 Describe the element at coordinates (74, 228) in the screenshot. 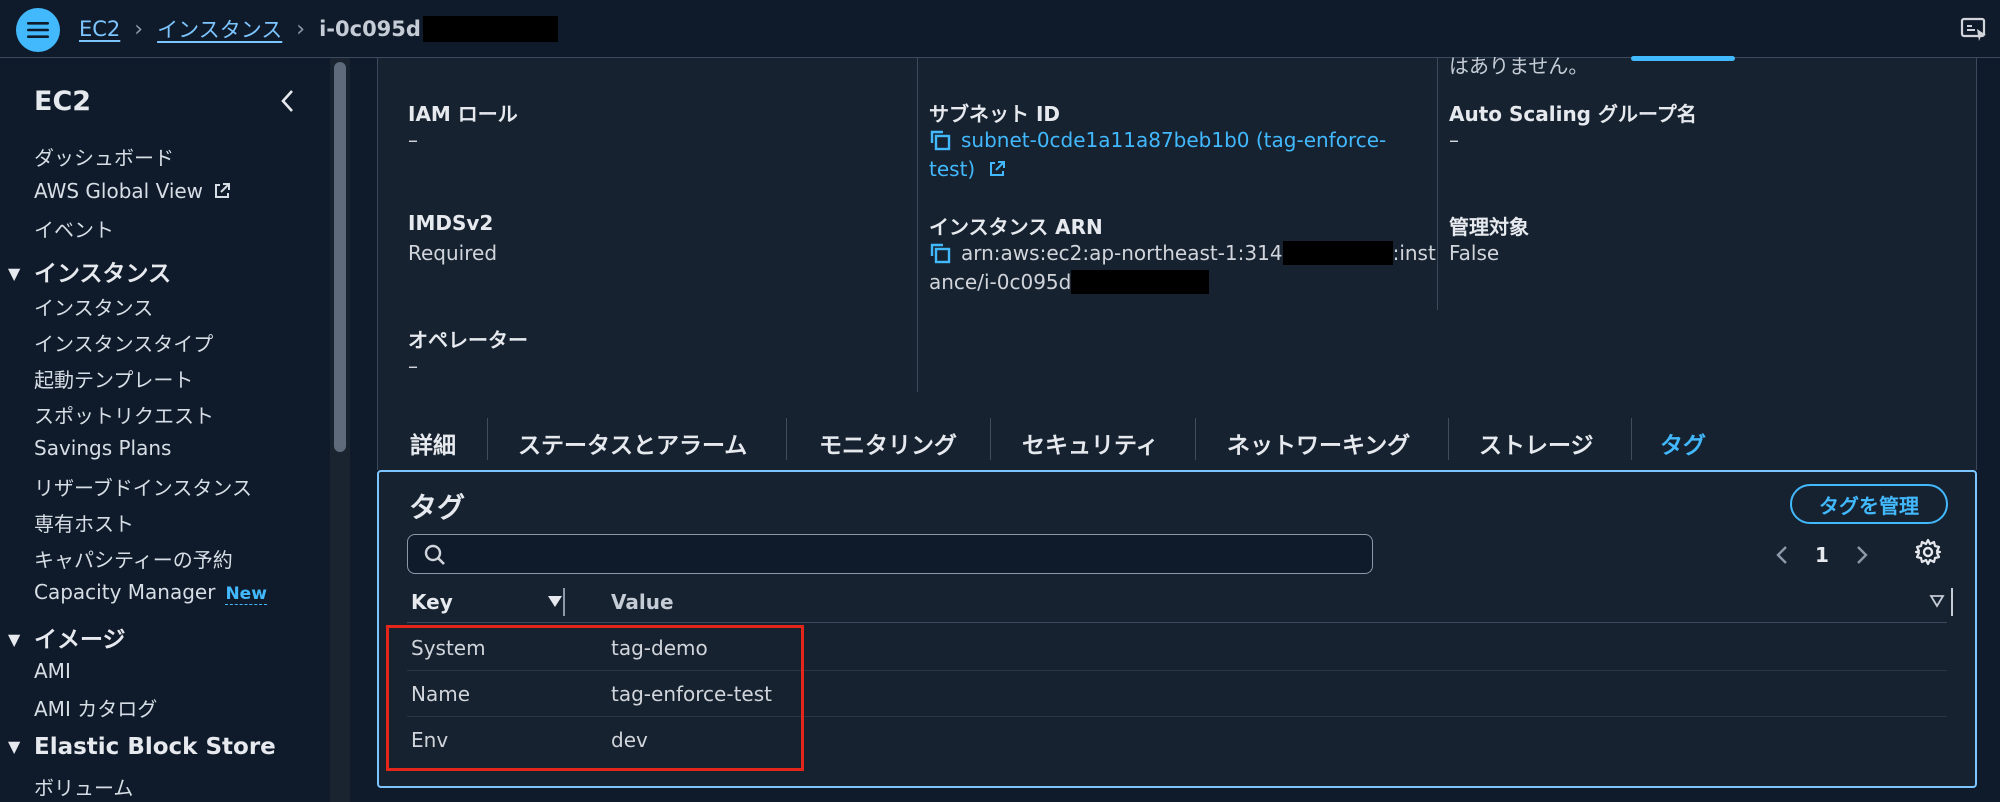

I see `sidebar-item-events: イベント` at that location.